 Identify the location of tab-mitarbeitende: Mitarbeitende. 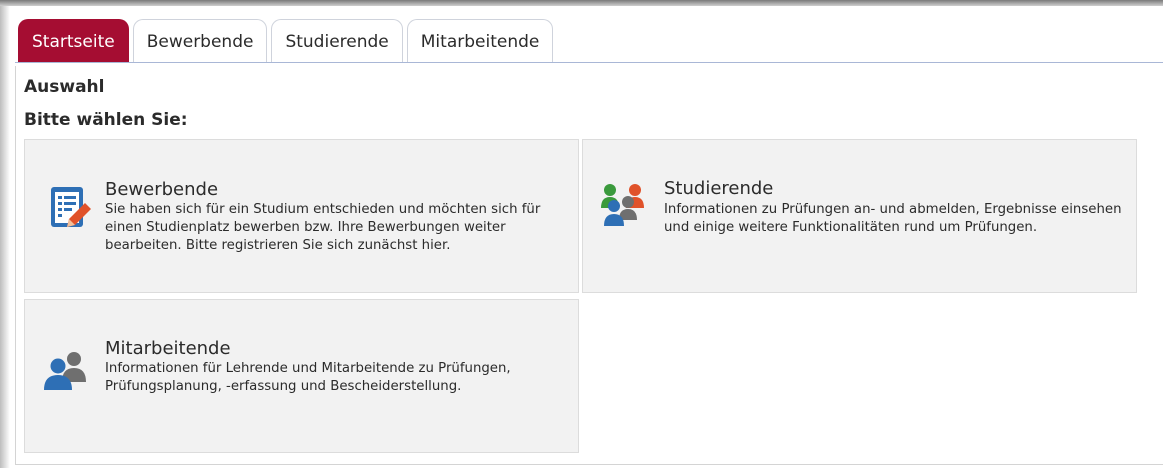
(480, 41).